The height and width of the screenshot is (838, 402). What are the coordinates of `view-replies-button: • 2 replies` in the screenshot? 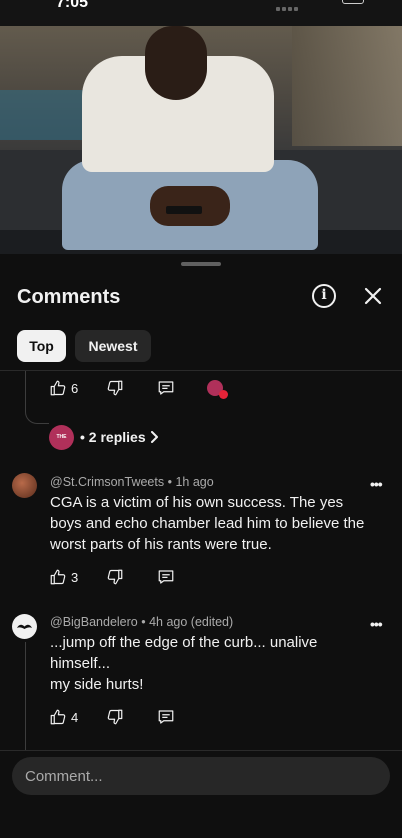 It's located at (120, 437).